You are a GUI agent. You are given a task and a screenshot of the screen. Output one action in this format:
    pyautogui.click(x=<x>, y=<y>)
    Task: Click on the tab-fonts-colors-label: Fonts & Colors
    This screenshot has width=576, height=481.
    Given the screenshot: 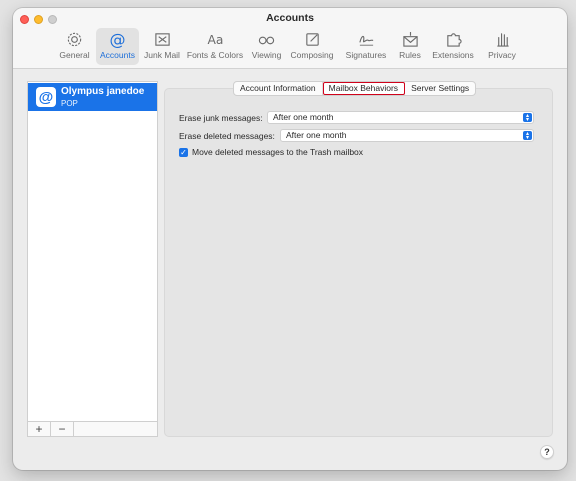 What is the action you would take?
    pyautogui.click(x=215, y=55)
    